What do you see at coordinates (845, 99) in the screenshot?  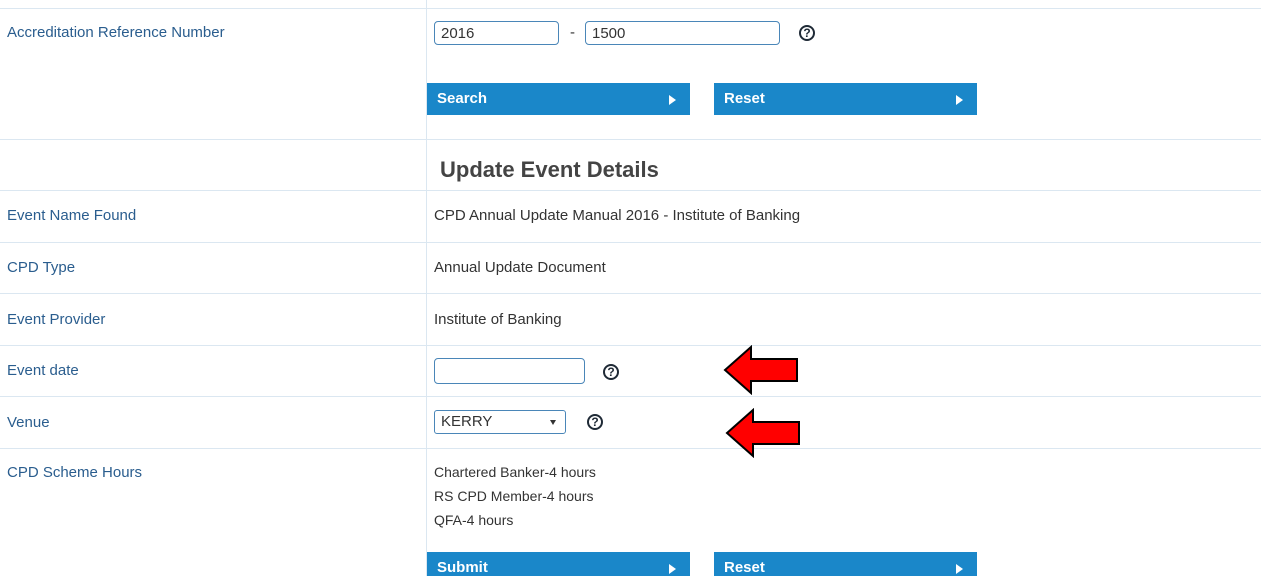 I see `reset-search-button: Reset` at bounding box center [845, 99].